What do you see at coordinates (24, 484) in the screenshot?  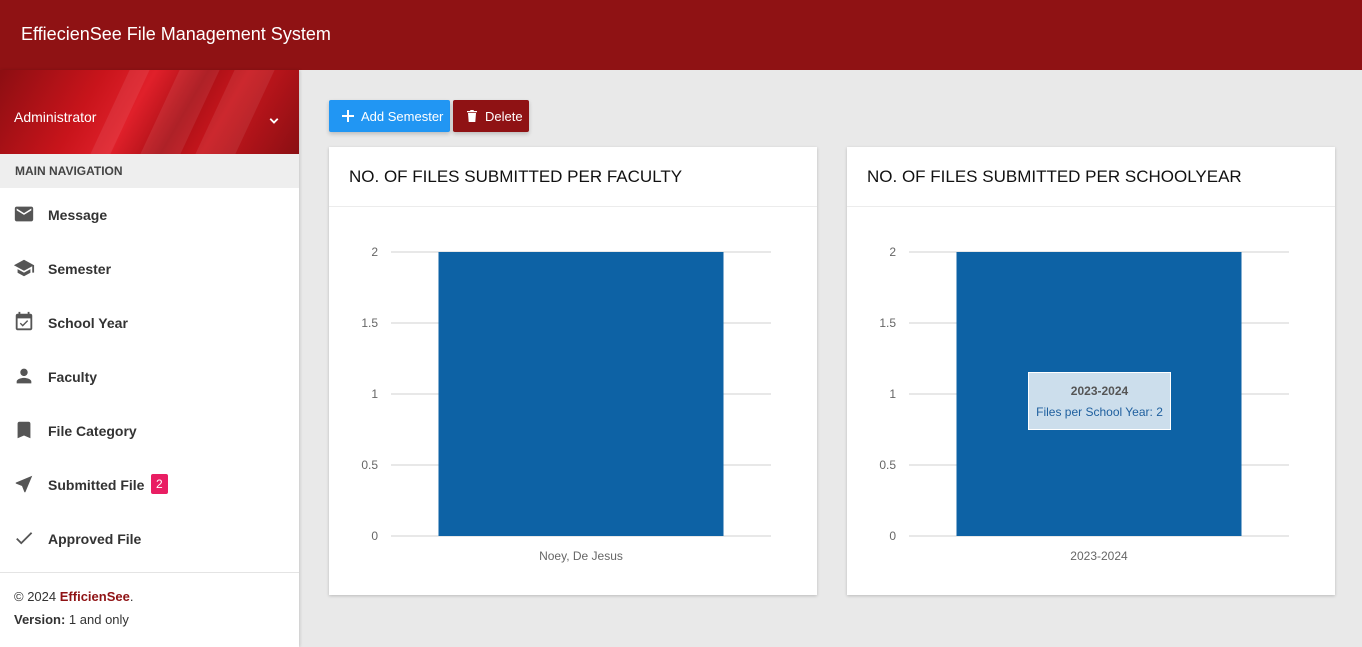 I see `send-icon` at bounding box center [24, 484].